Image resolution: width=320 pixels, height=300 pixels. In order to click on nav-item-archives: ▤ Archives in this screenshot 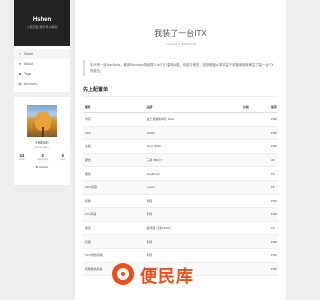, I will do `click(42, 84)`.